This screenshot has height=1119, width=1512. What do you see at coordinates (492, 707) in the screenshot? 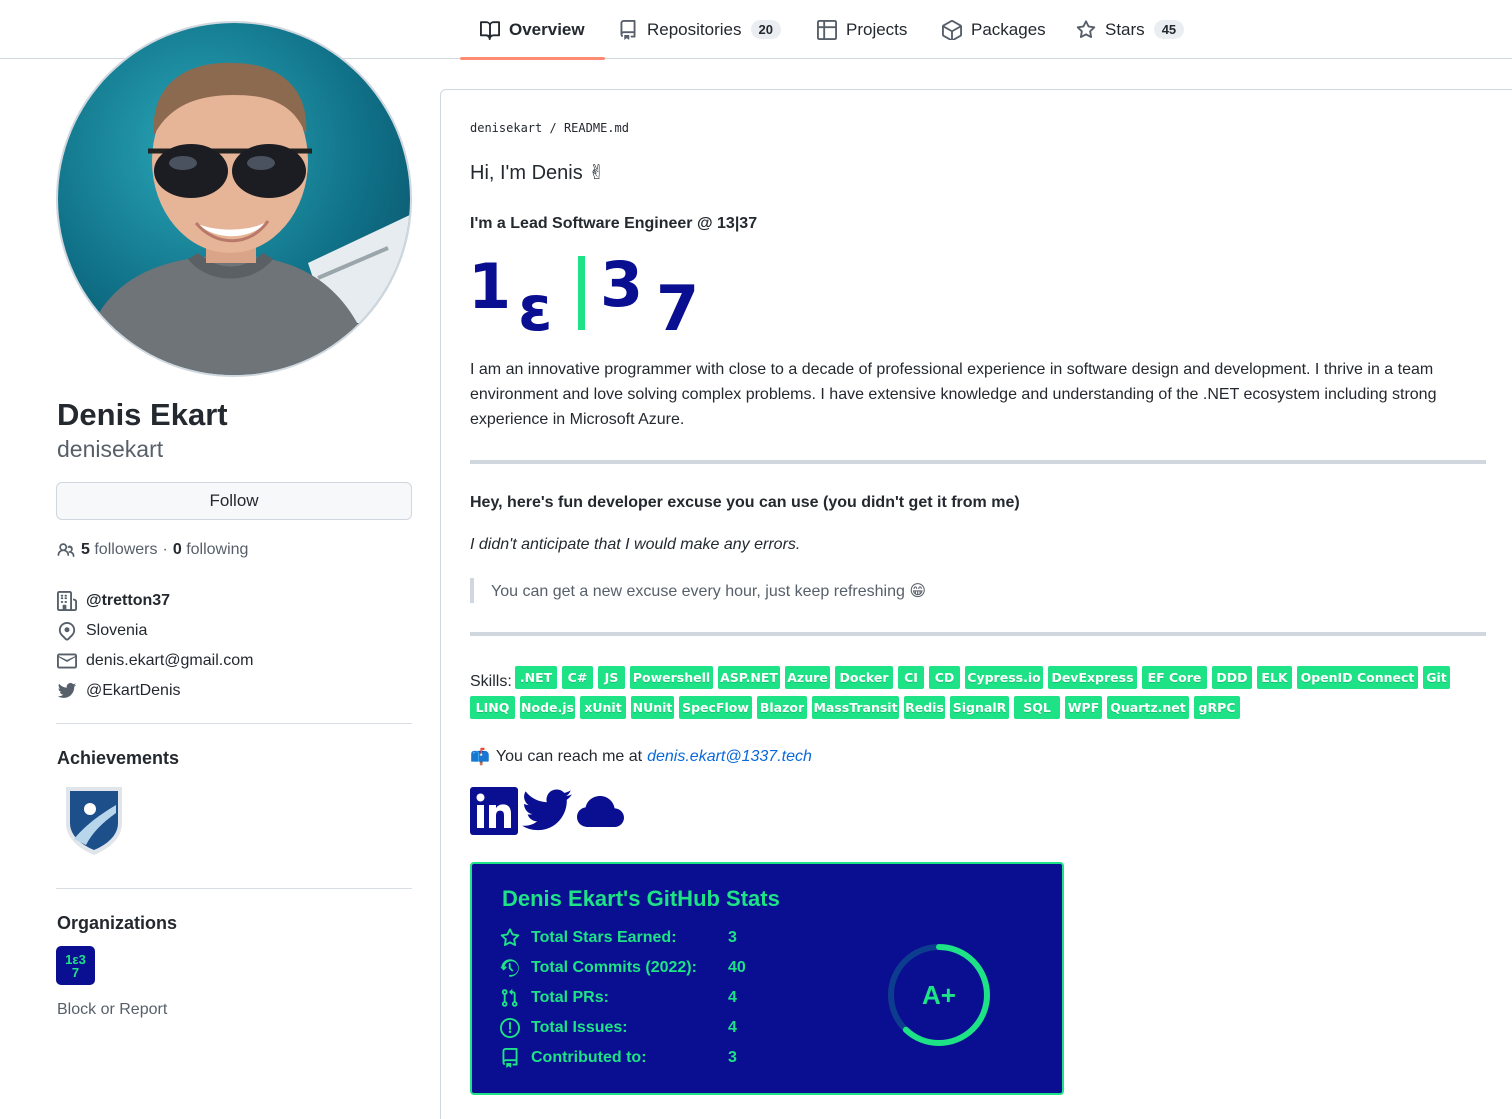
I see `skill-badge: LINQ` at bounding box center [492, 707].